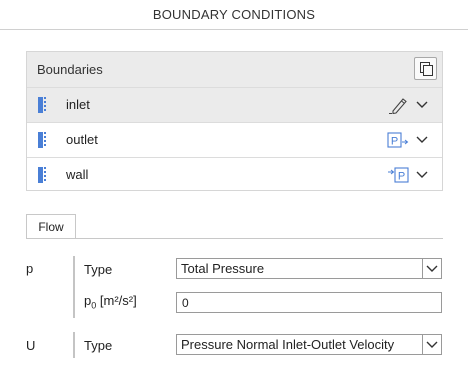  Describe the element at coordinates (309, 268) in the screenshot. I see `p-type-select: Total Pressure` at that location.